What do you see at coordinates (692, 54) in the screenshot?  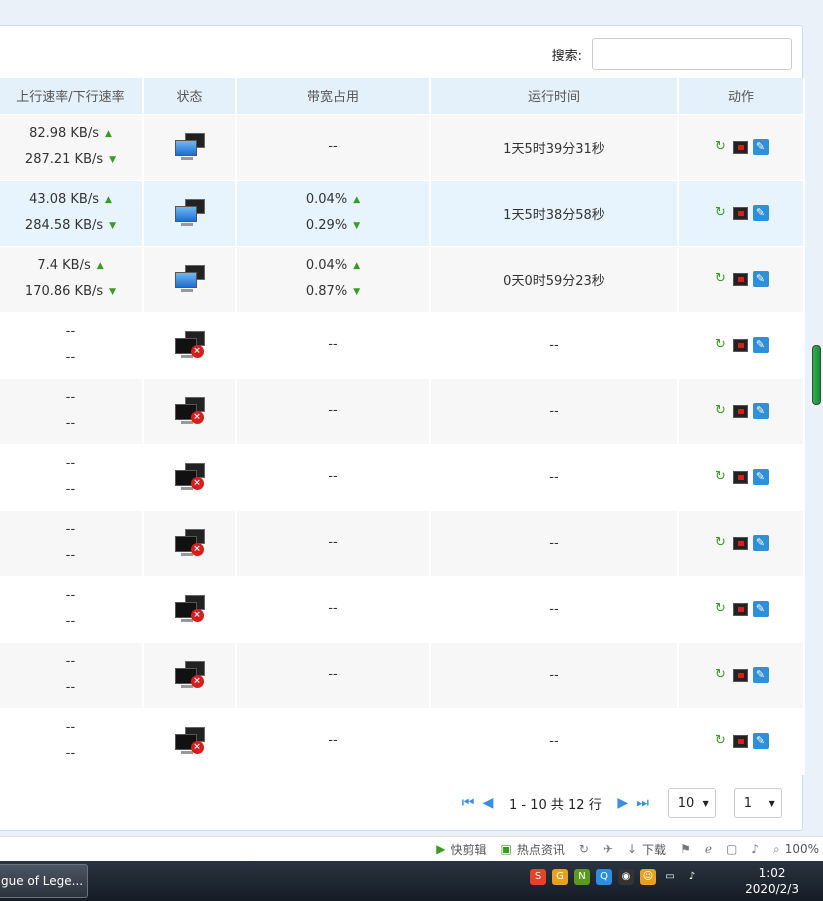 I see `search-input` at bounding box center [692, 54].